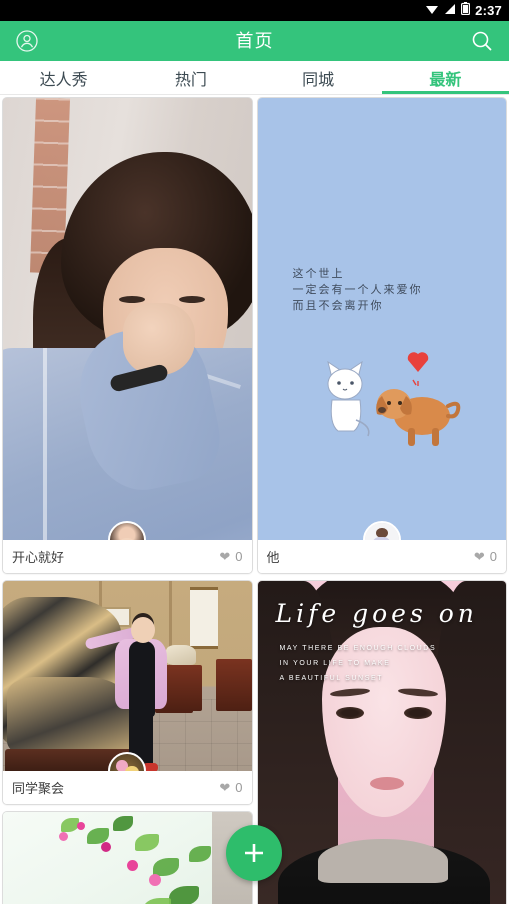 Image resolution: width=509 pixels, height=904 pixels. I want to click on plus-icon, so click(254, 853).